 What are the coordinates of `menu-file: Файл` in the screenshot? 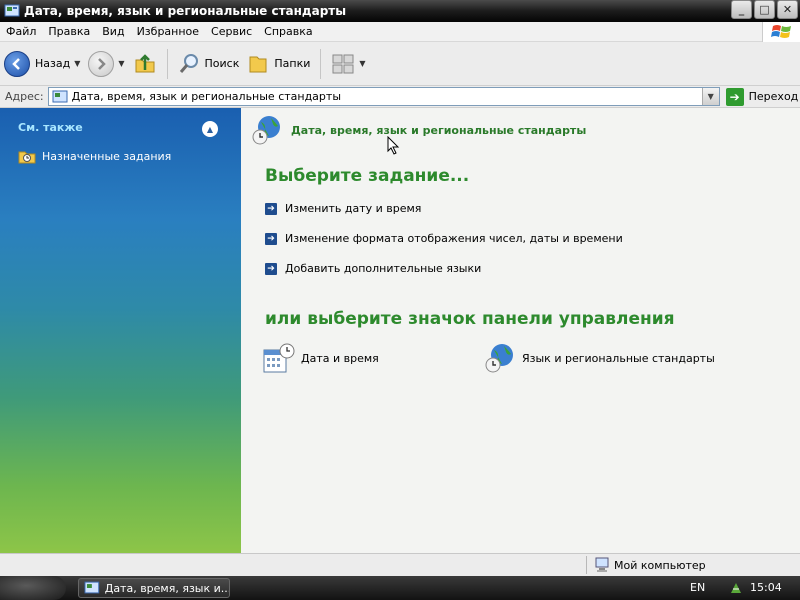 It's located at (21, 31).